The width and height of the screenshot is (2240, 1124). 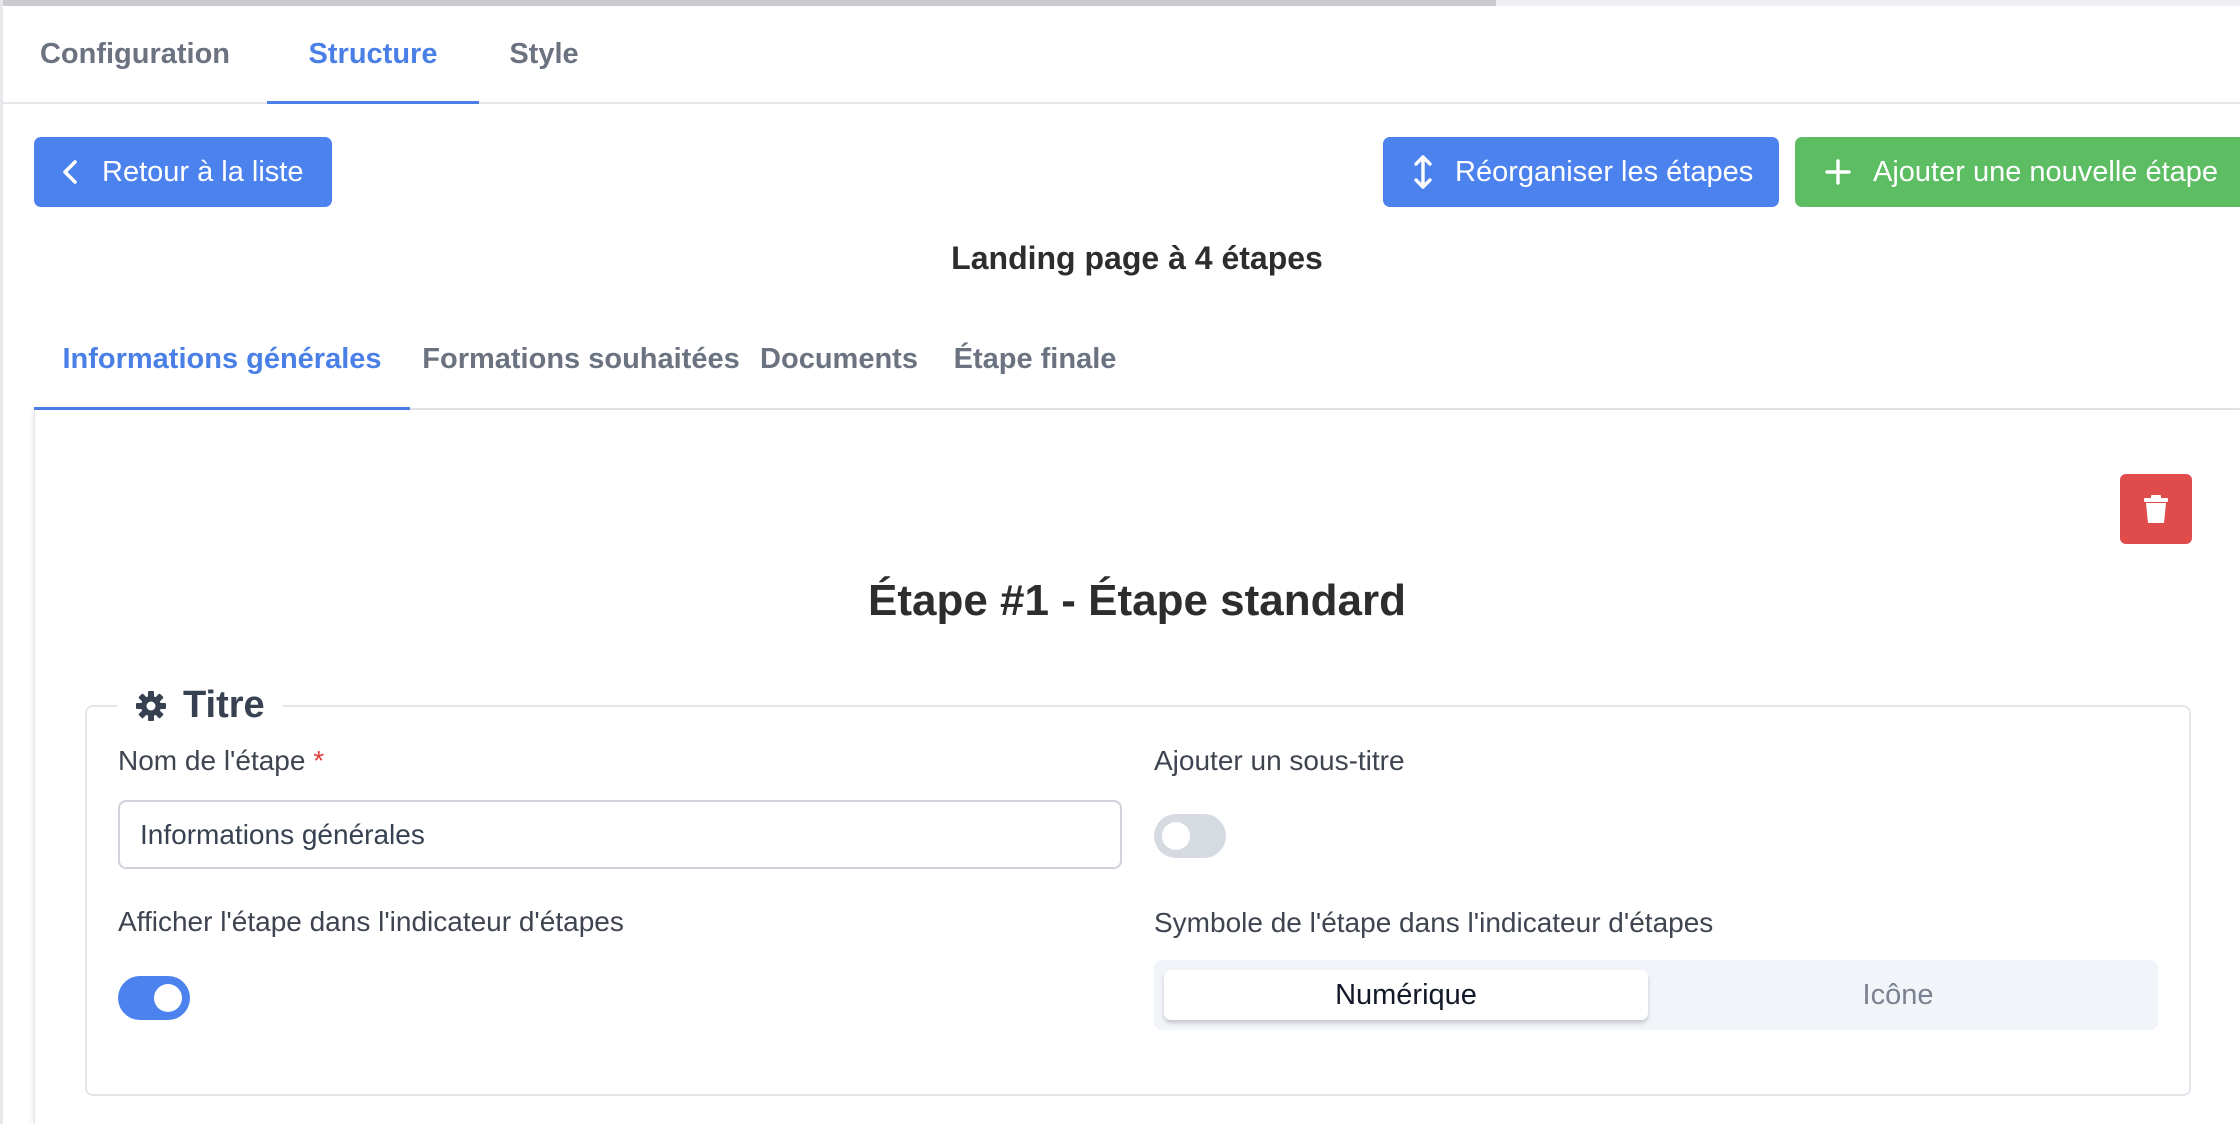 What do you see at coordinates (544, 55) in the screenshot?
I see `tab-style: Style` at bounding box center [544, 55].